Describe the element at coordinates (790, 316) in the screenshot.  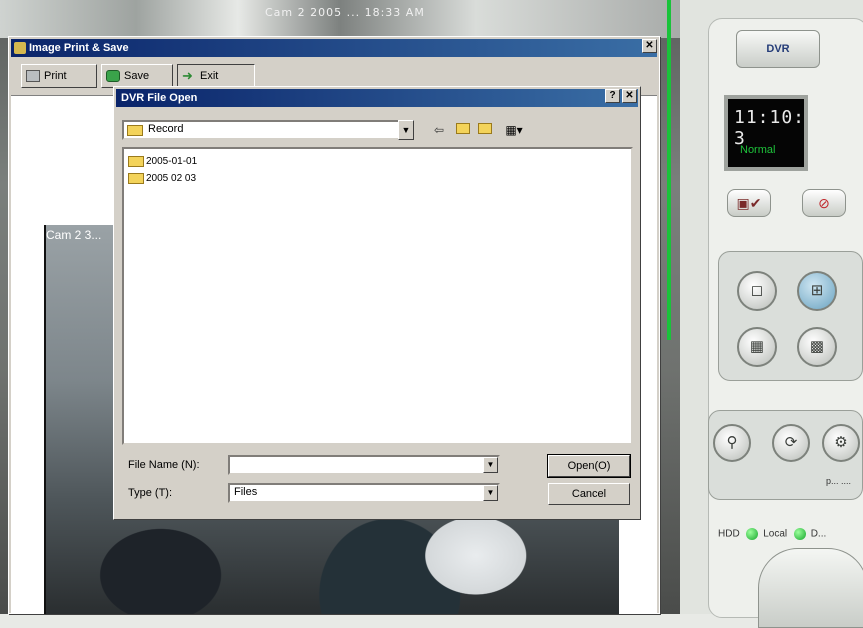
I see `layout-selector` at that location.